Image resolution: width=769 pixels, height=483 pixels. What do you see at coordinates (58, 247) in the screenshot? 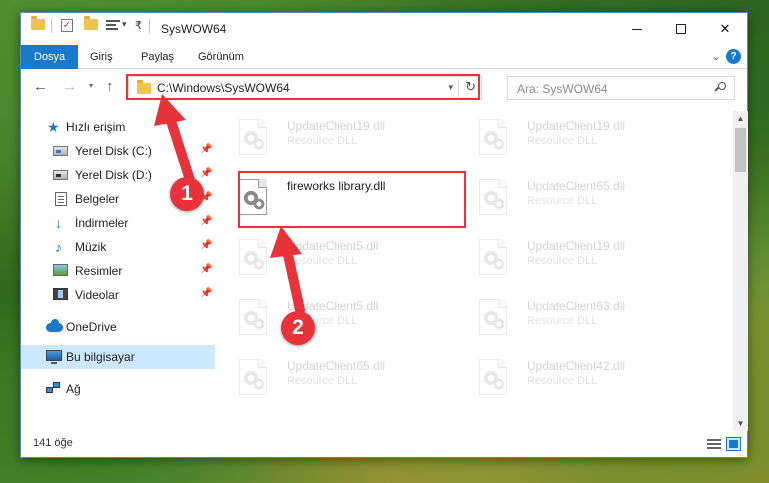
I see `music-icon: ♪` at bounding box center [58, 247].